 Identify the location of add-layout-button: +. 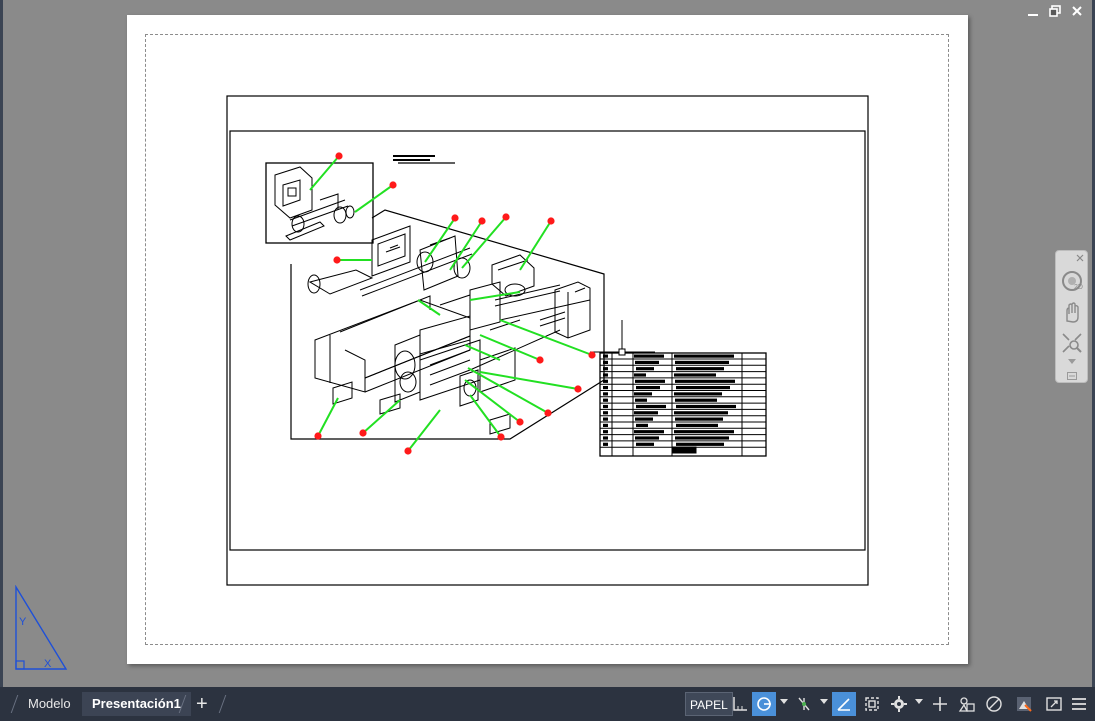
(202, 704).